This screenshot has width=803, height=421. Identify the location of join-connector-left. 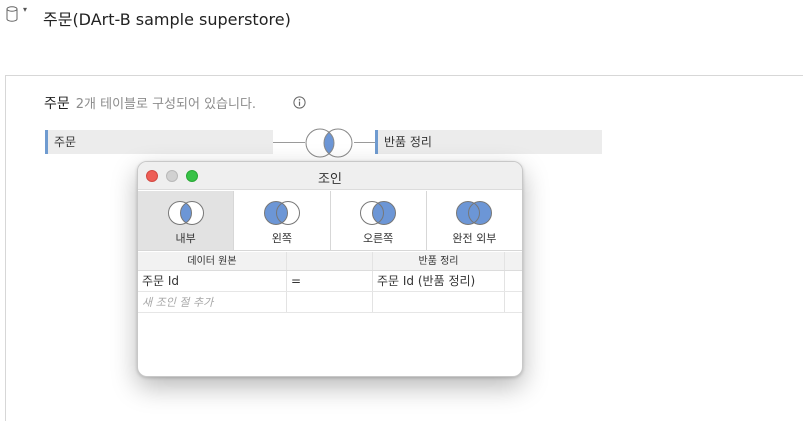
(289, 142).